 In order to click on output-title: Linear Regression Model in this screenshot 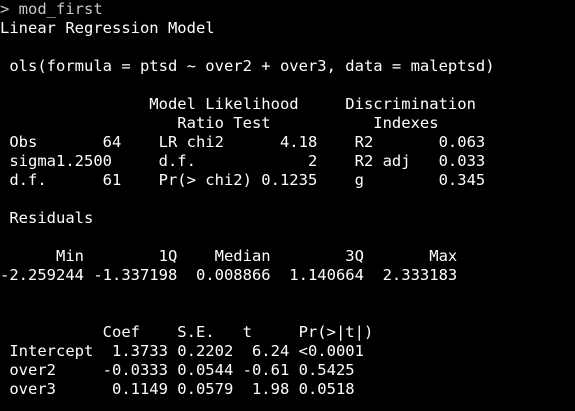, I will do `click(107, 28)`.